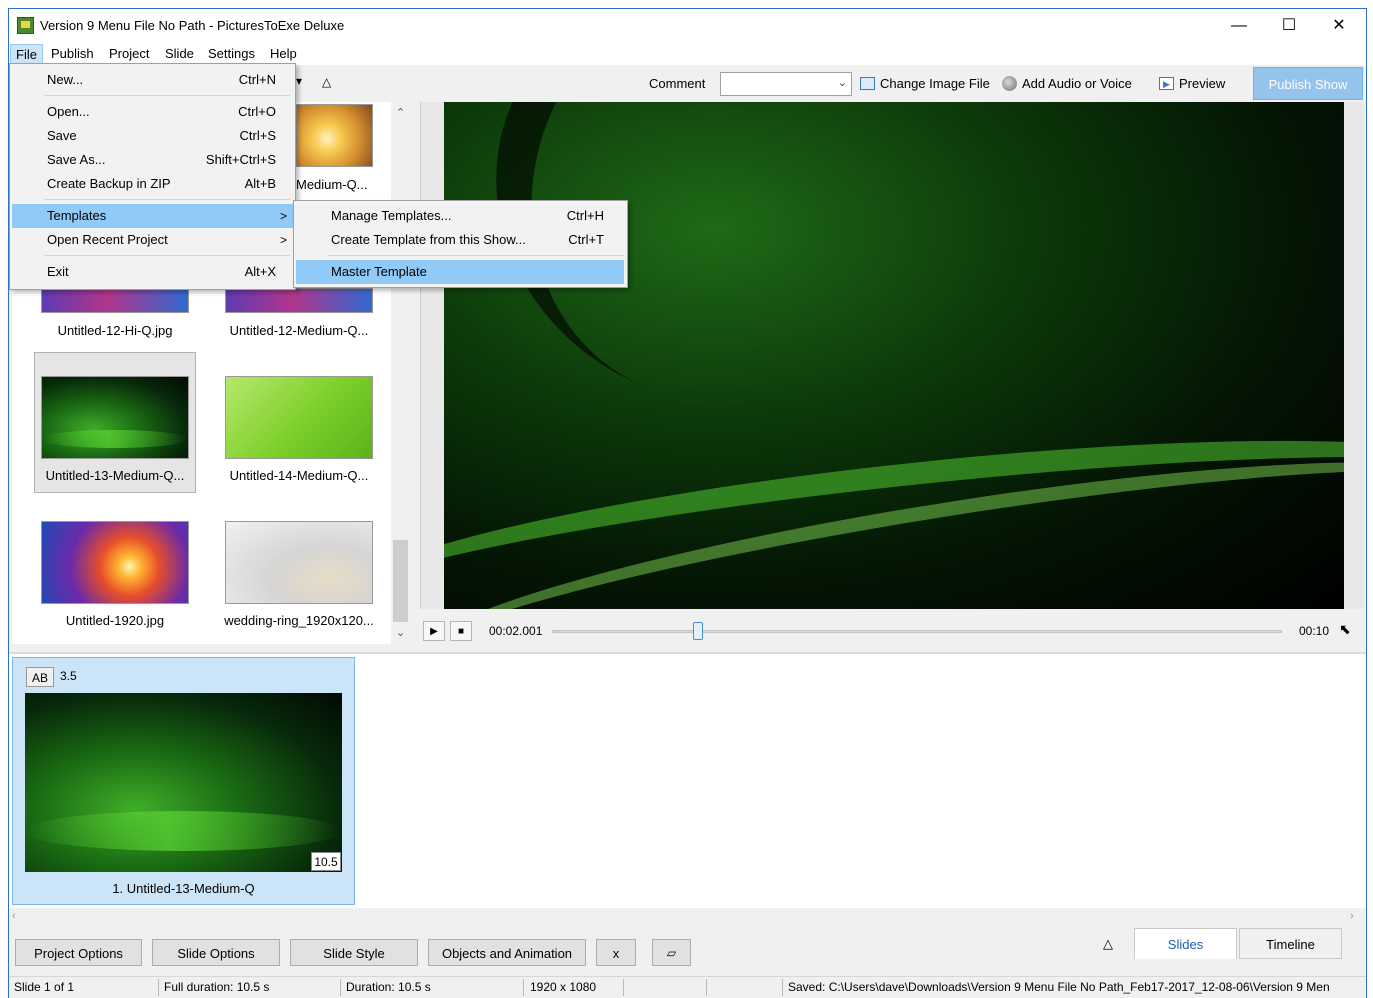 Image resolution: width=1373 pixels, height=998 pixels. What do you see at coordinates (434, 631) in the screenshot?
I see `play-button: ▶` at bounding box center [434, 631].